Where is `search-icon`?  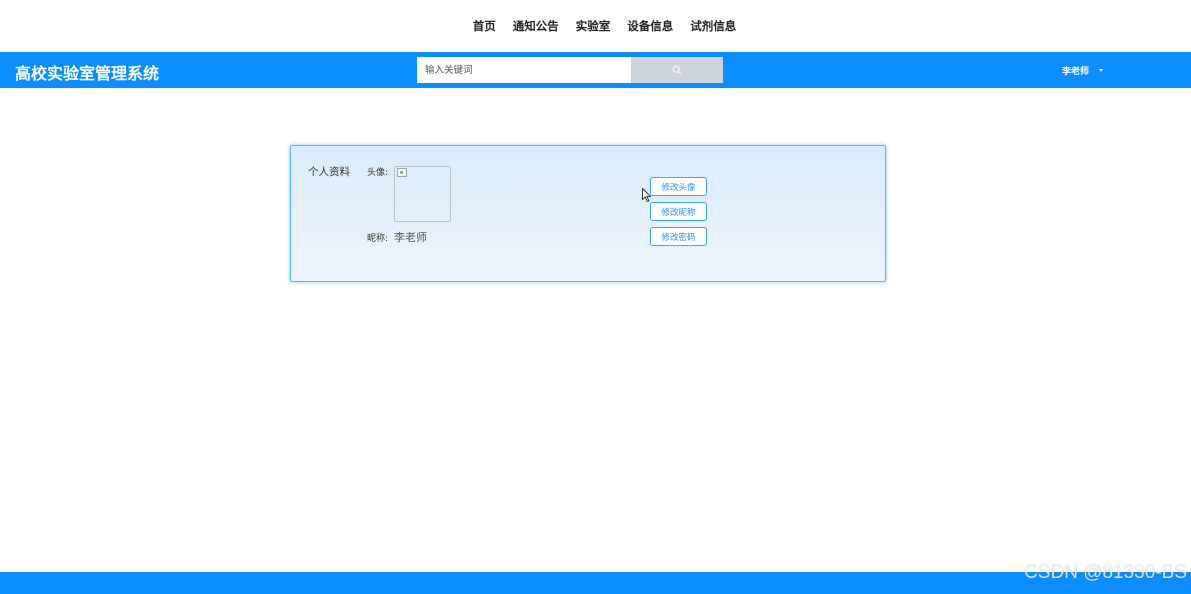
search-icon is located at coordinates (677, 70).